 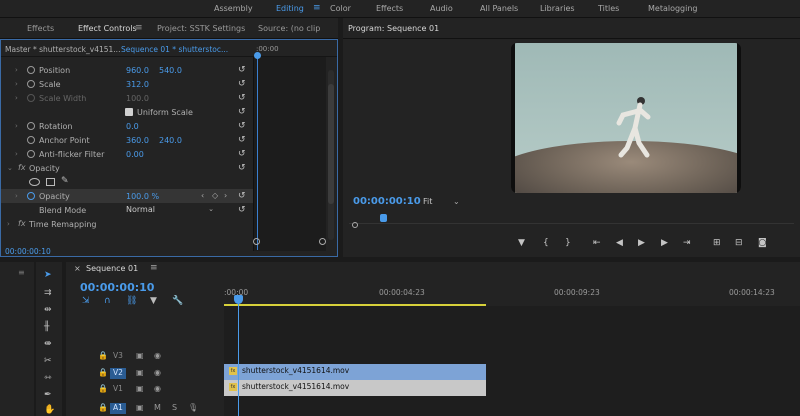 What do you see at coordinates (129, 112) in the screenshot?
I see `uniform-scale-checkbox` at bounding box center [129, 112].